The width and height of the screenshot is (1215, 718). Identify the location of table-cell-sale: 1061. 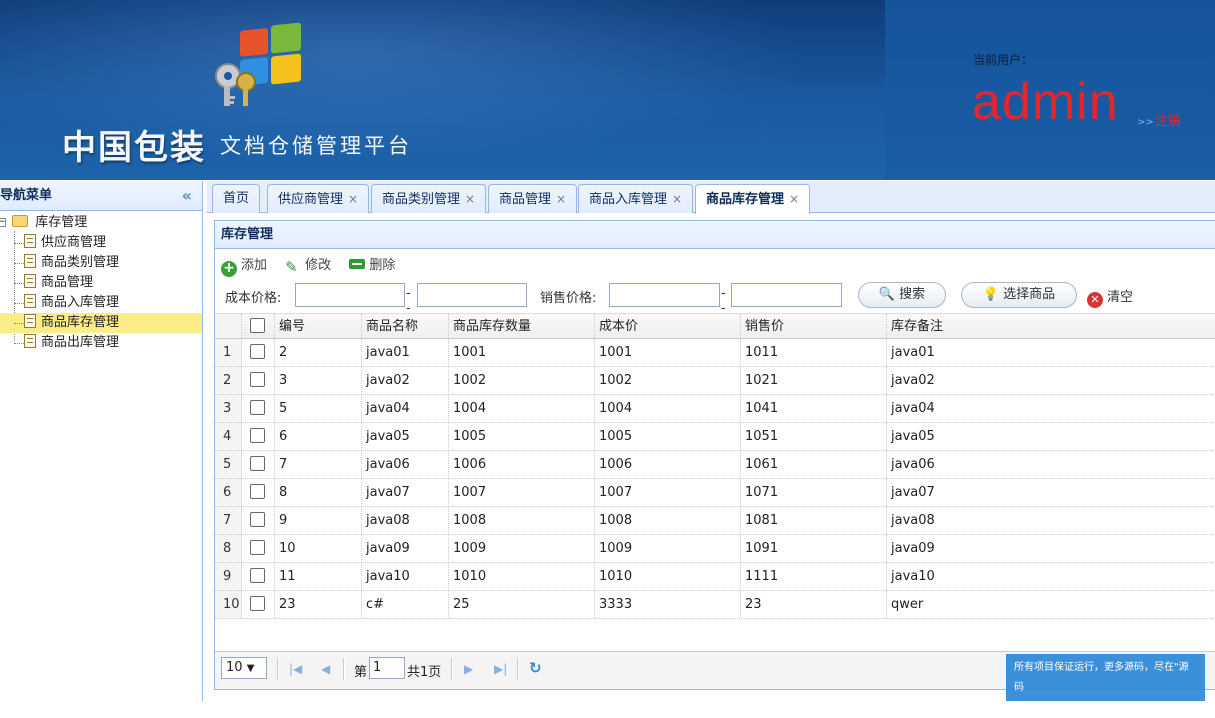
(814, 464).